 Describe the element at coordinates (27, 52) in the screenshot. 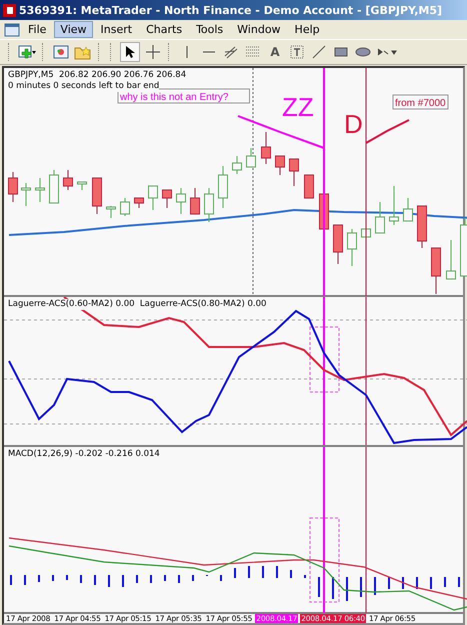

I see `new-chart-icon` at that location.